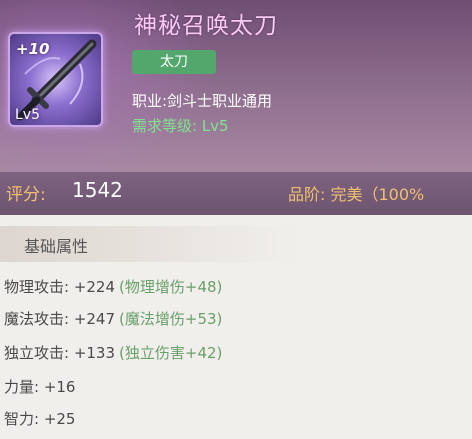 The width and height of the screenshot is (472, 439). I want to click on attribute-row-physical-attack: 物理攻击: +224 (物理增伤+48), so click(113, 286).